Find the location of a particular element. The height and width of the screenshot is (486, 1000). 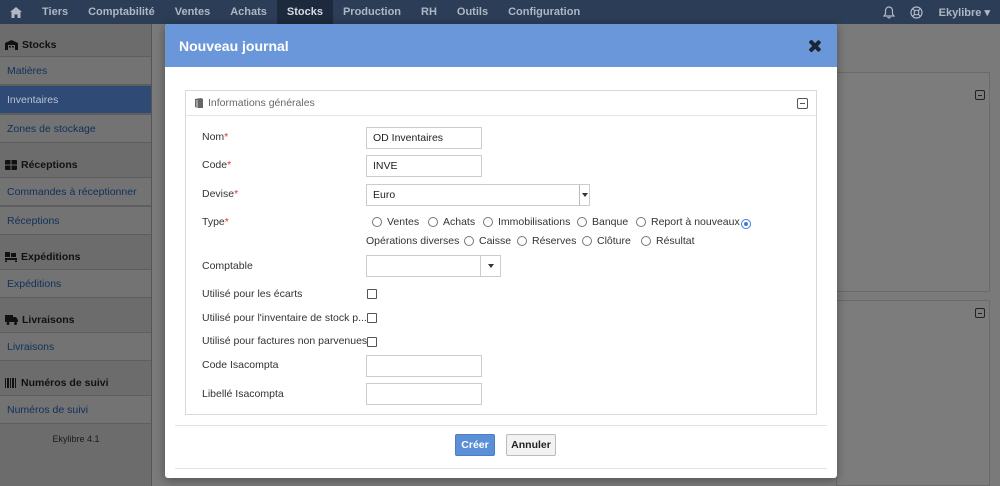

libelle-isacompta-label: Libellé Isacompta is located at coordinates (243, 394).